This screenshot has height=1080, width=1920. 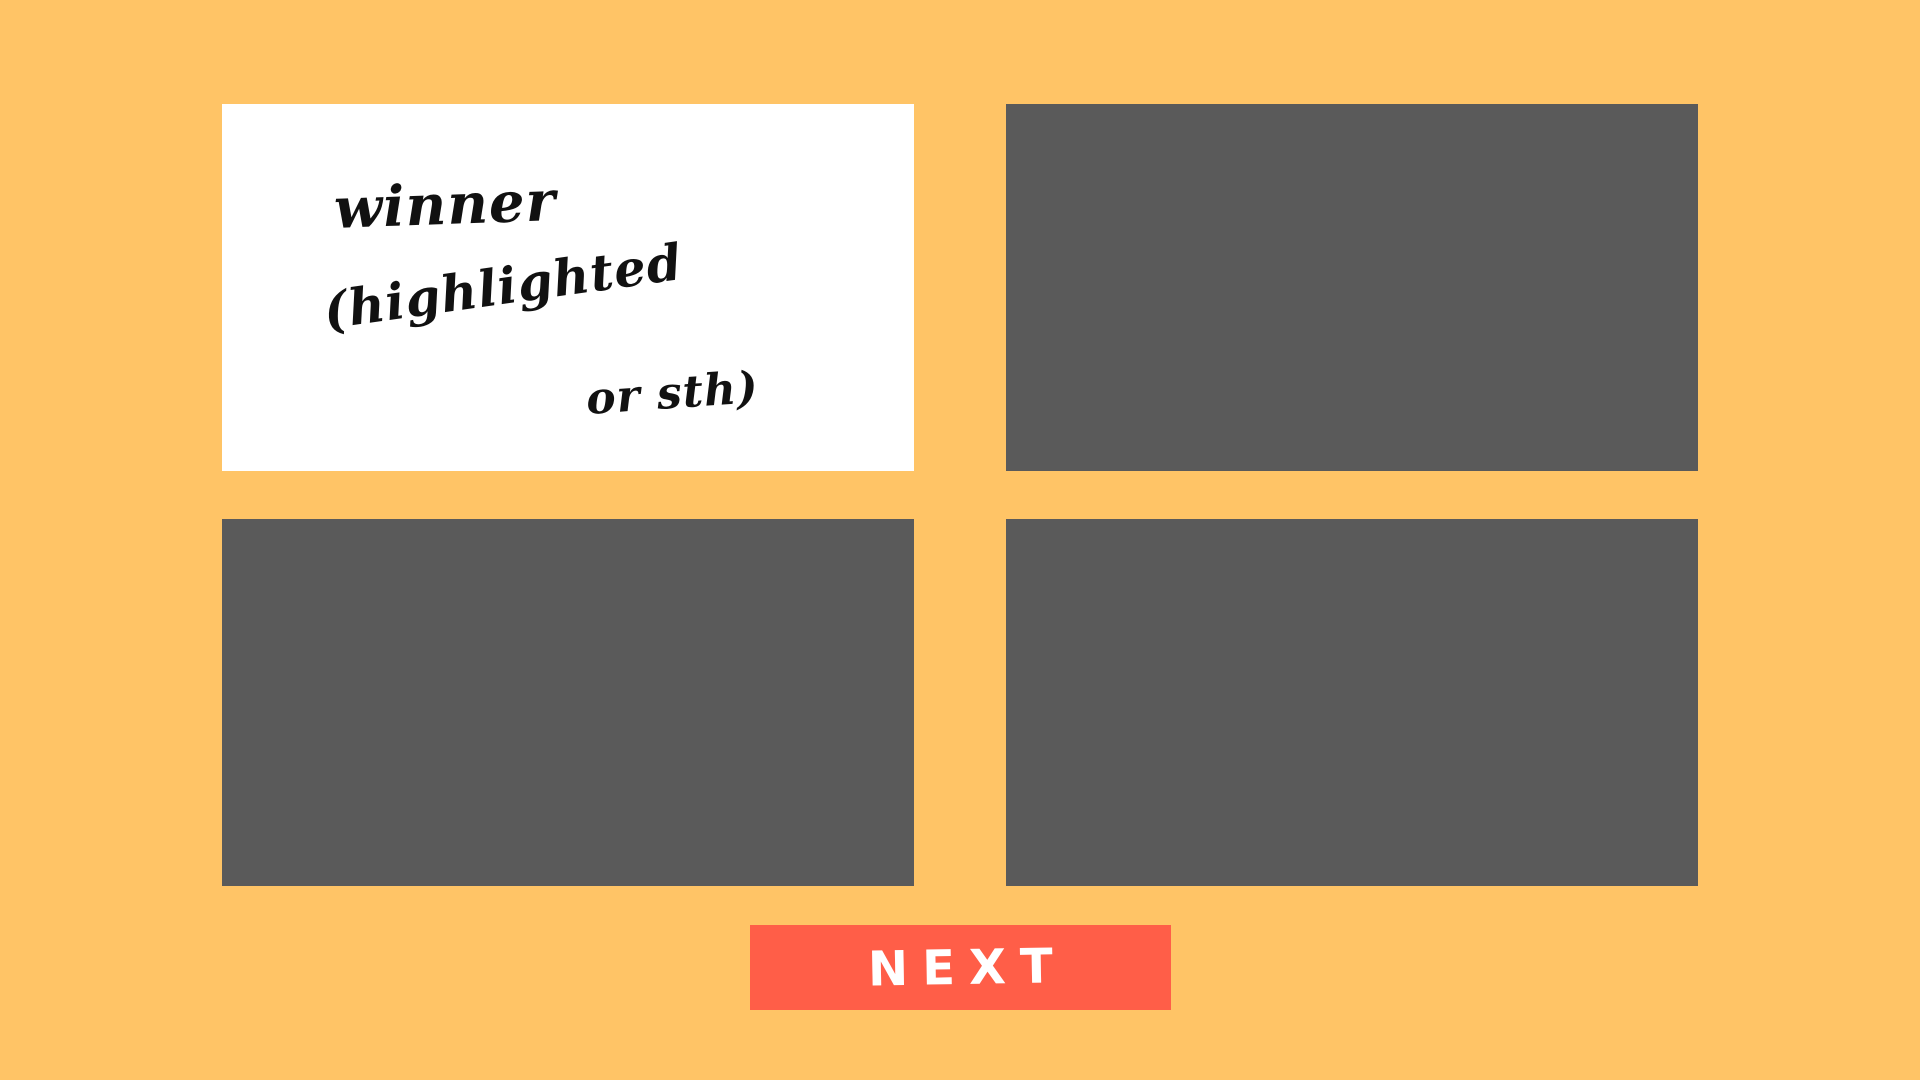 What do you see at coordinates (503, 286) in the screenshot?
I see `winner-note-line-2: (highlighted` at bounding box center [503, 286].